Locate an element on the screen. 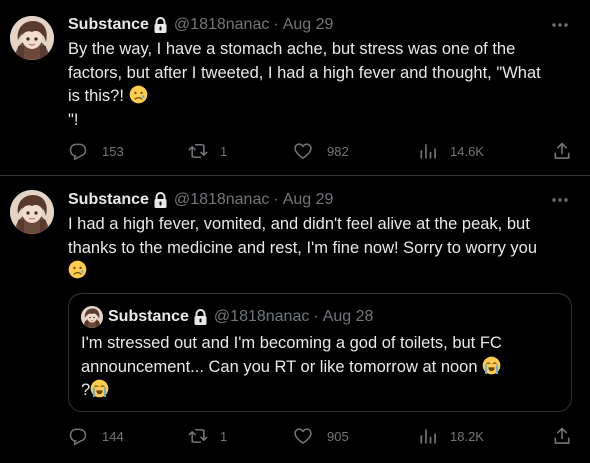 This screenshot has height=463, width=590. reply-count: 153 is located at coordinates (113, 151).